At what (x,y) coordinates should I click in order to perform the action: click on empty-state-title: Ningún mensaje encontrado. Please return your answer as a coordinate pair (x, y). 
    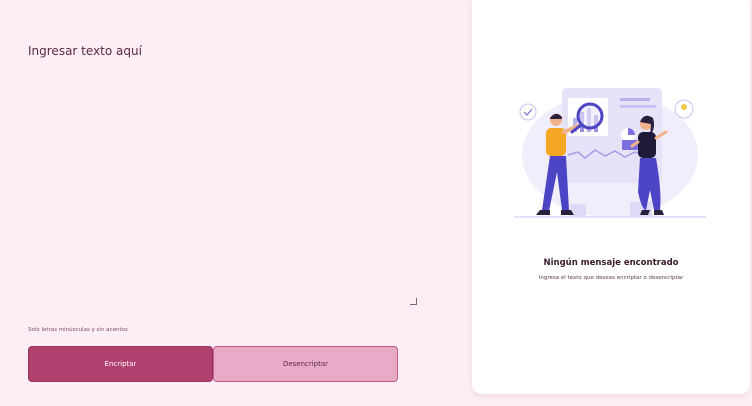
    Looking at the image, I should click on (611, 263).